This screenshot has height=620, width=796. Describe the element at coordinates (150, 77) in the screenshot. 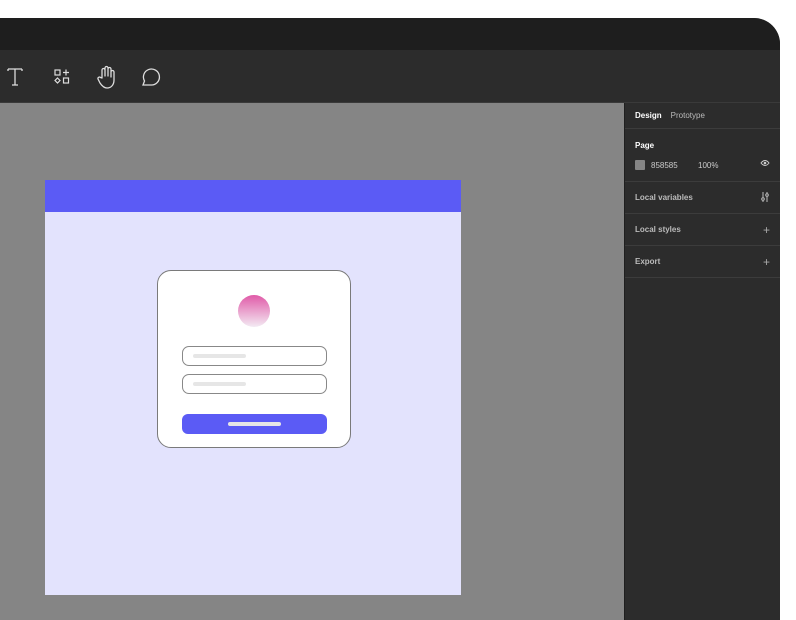

I see `comment-tool-icon` at that location.